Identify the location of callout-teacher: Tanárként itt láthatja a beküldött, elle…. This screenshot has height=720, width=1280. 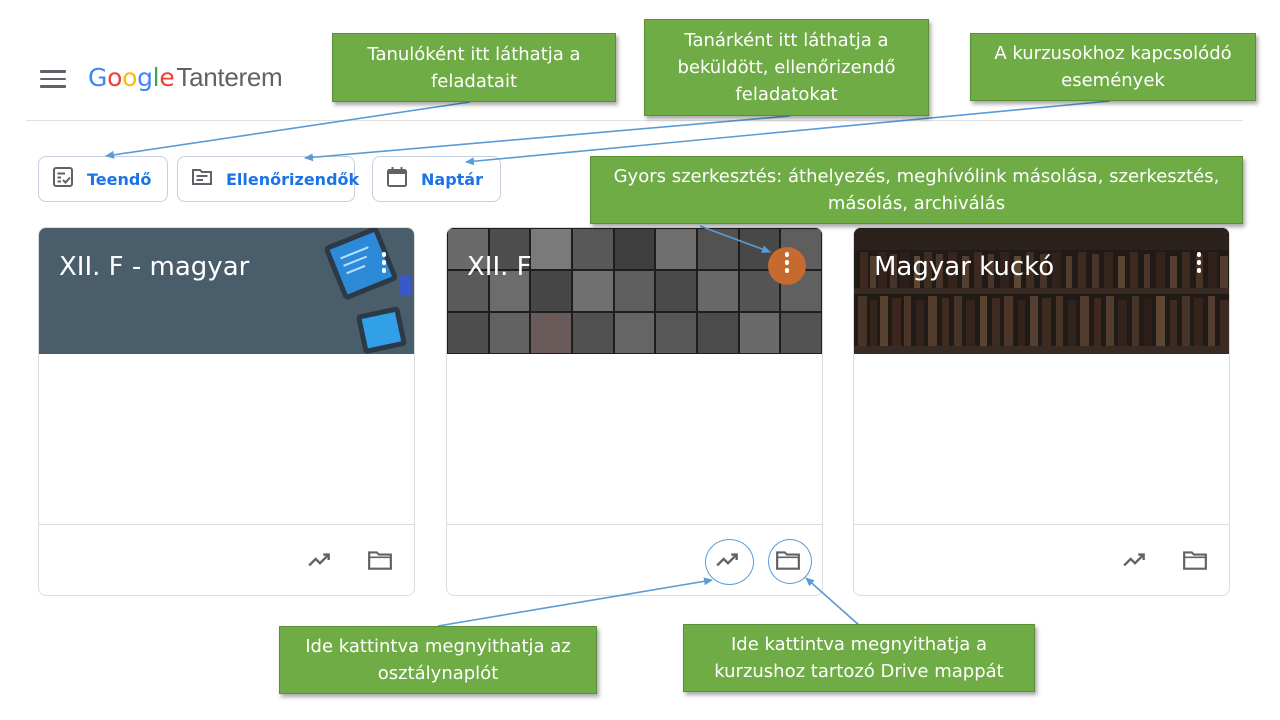
(786, 67).